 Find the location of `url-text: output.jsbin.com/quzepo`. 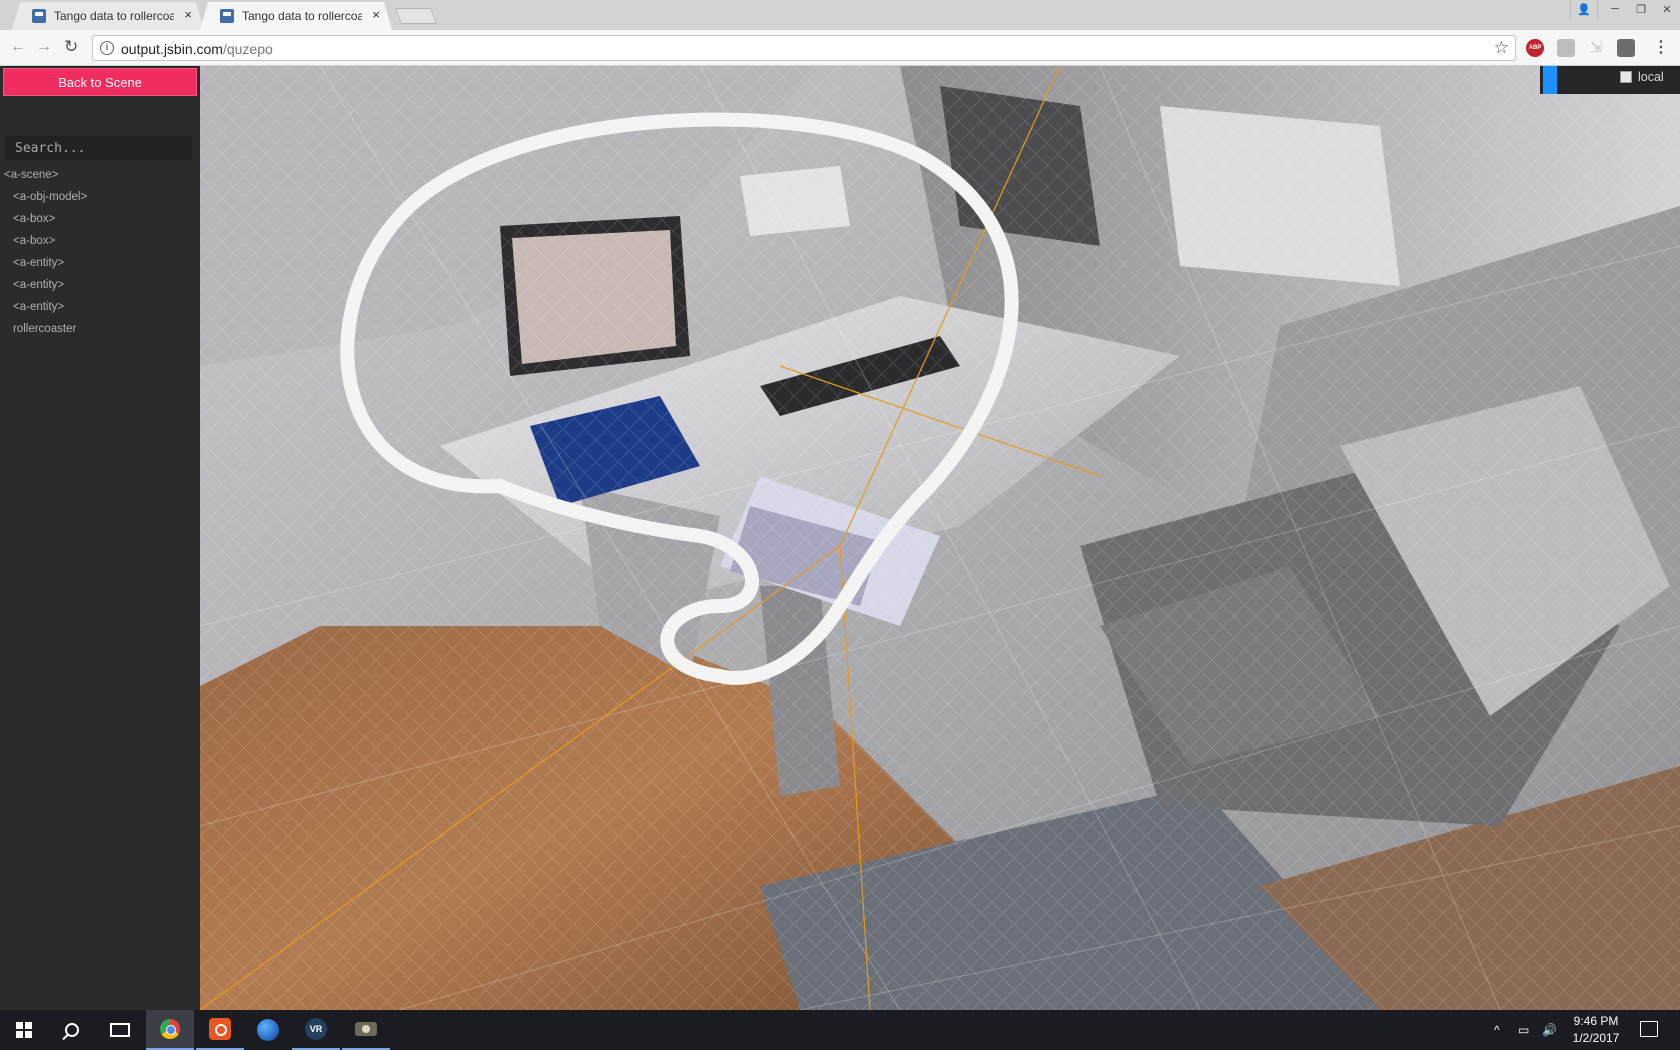

url-text: output.jsbin.com/quzepo is located at coordinates (197, 49).